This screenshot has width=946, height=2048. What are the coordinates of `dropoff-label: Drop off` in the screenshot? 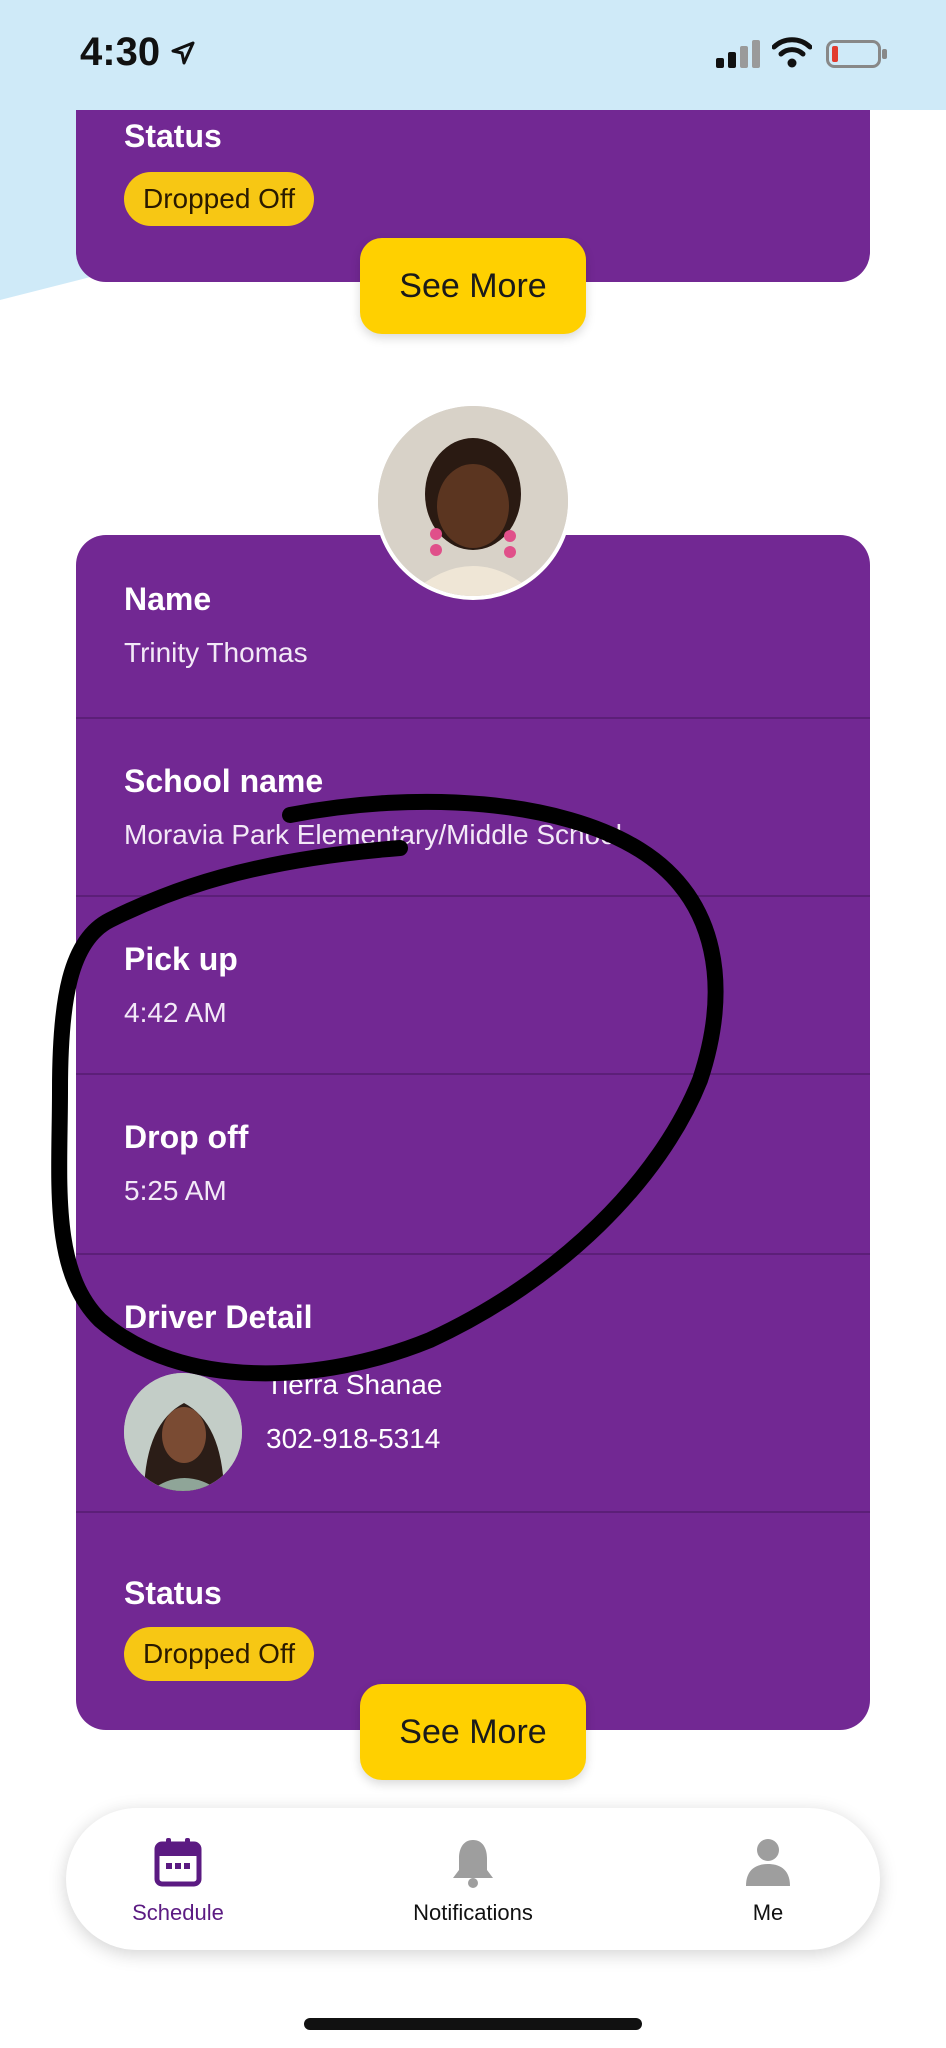 It's located at (186, 1137).